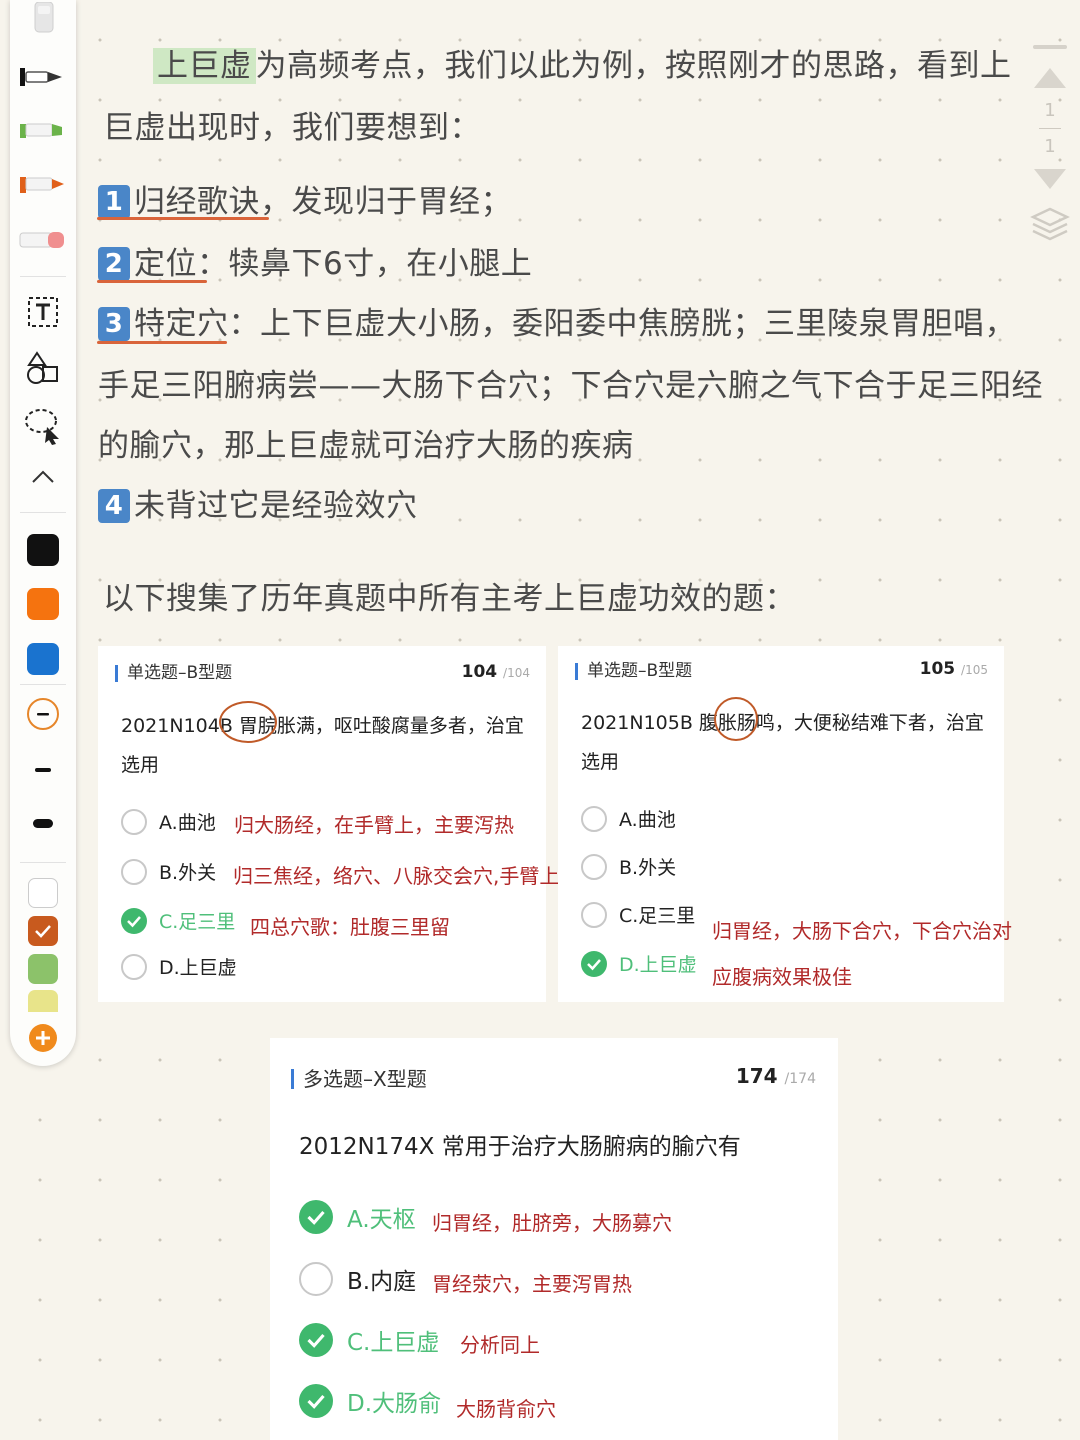 Image resolution: width=1080 pixels, height=1440 pixels. Describe the element at coordinates (43, 477) in the screenshot. I see `collapse-chevron-icon` at that location.